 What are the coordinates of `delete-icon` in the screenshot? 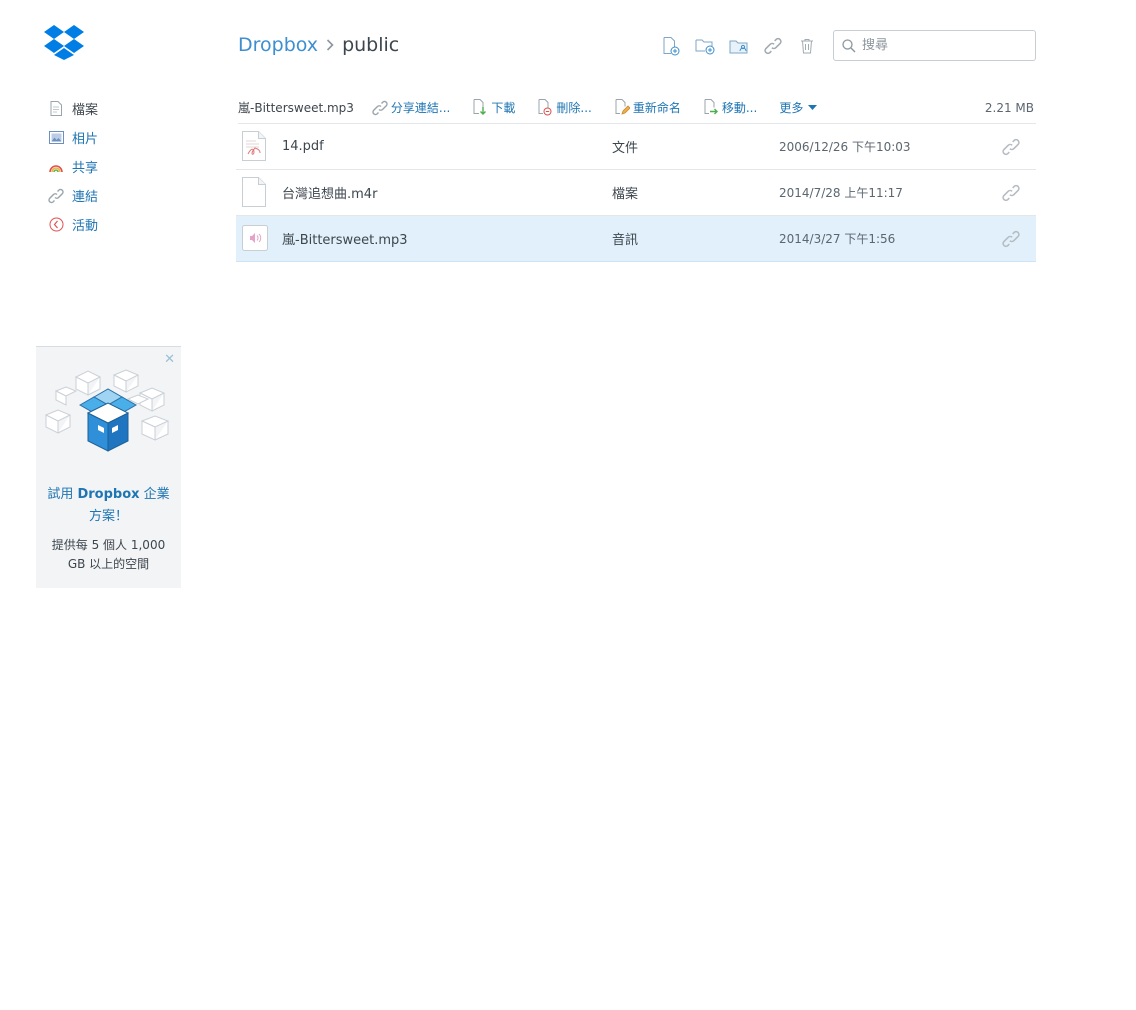 It's located at (545, 107).